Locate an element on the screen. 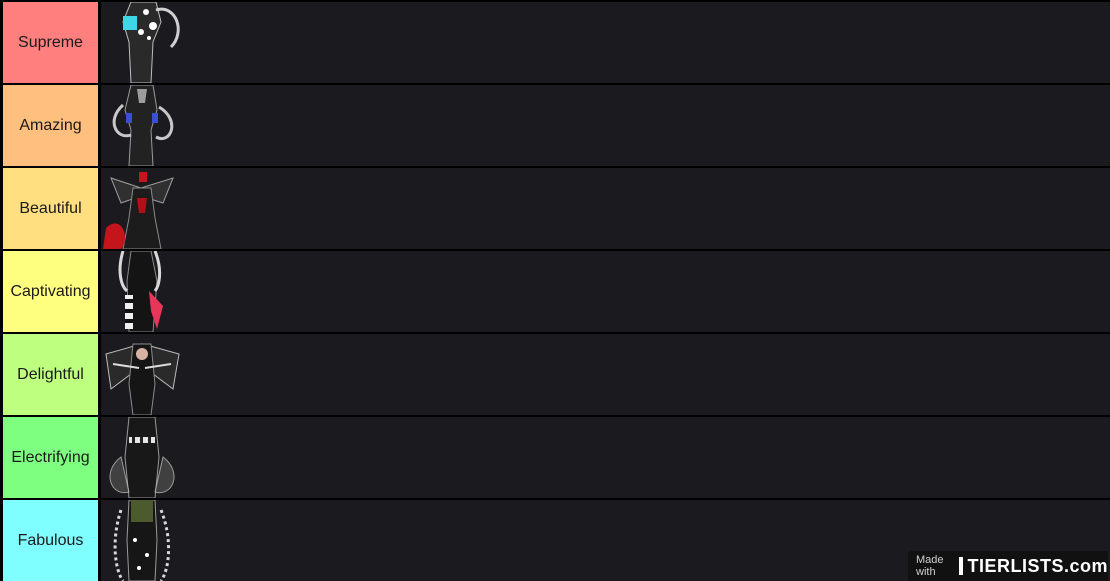  watermark-brand: TIERLISTS.com is located at coordinates (1033, 566).